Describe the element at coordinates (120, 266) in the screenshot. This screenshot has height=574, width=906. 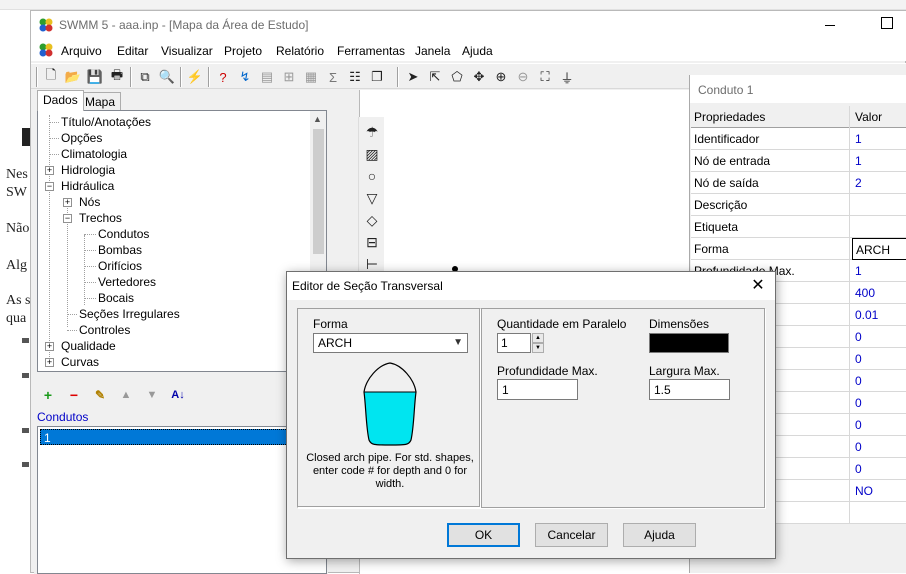
I see `tree-item-orificios: Orifícios` at that location.